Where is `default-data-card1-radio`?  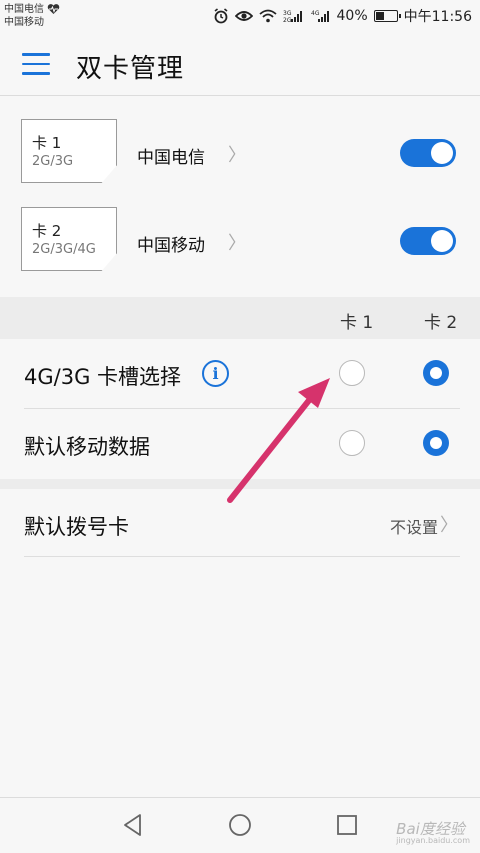 default-data-card1-radio is located at coordinates (352, 443).